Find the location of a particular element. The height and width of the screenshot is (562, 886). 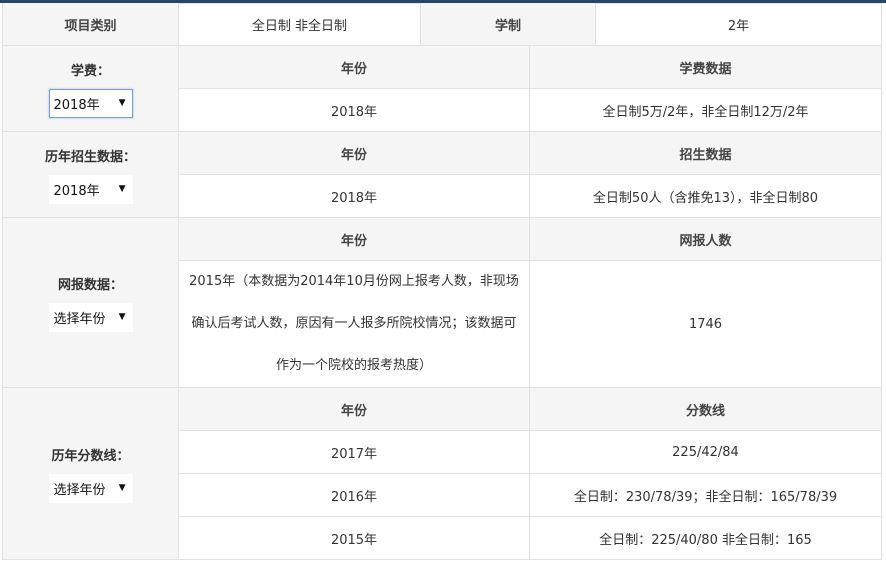

score-lines-row-value: 225/42/84 is located at coordinates (706, 452).